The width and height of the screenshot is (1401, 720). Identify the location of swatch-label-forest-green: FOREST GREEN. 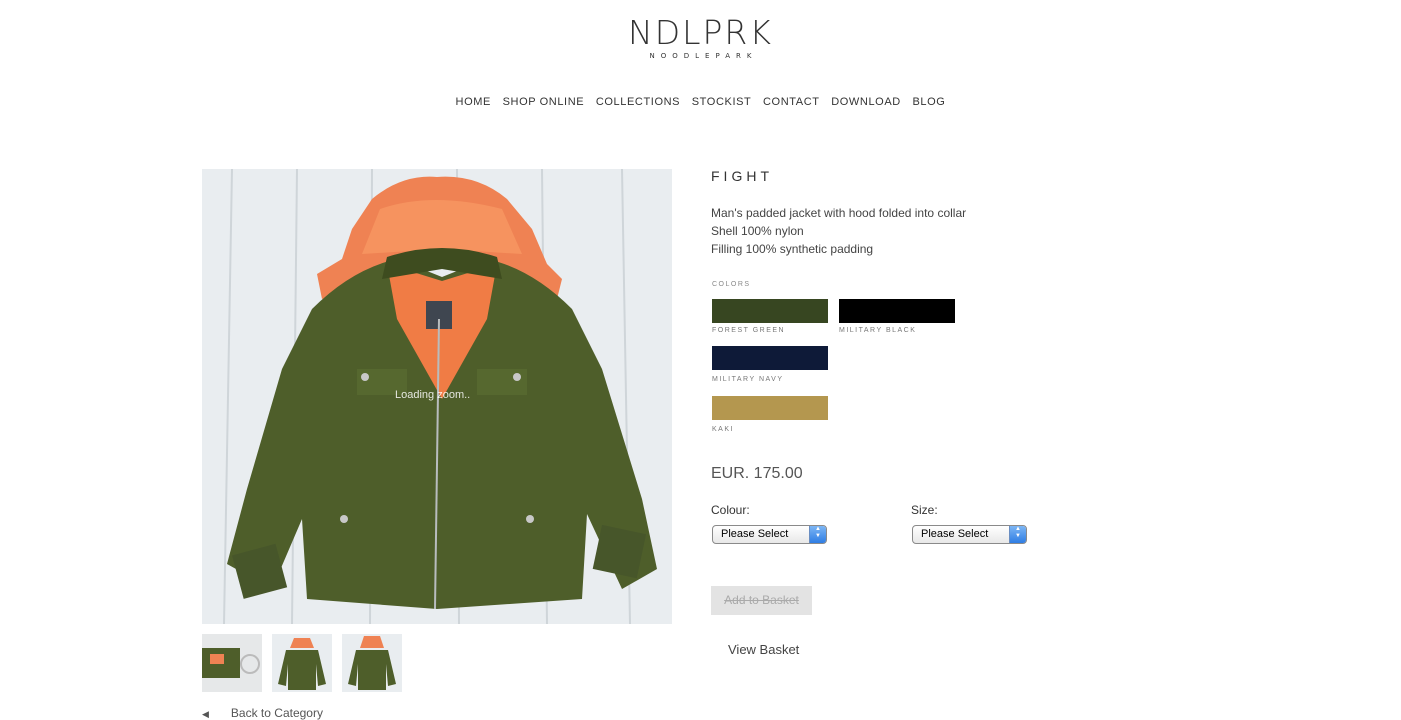
(749, 330).